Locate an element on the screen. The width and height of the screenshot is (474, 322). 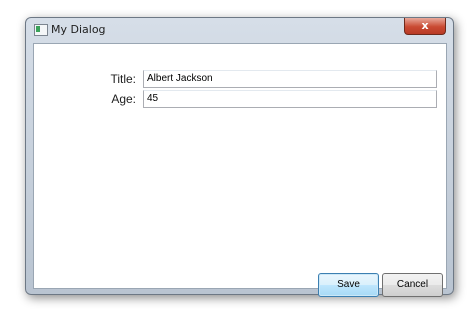
save-button: Save is located at coordinates (348, 285).